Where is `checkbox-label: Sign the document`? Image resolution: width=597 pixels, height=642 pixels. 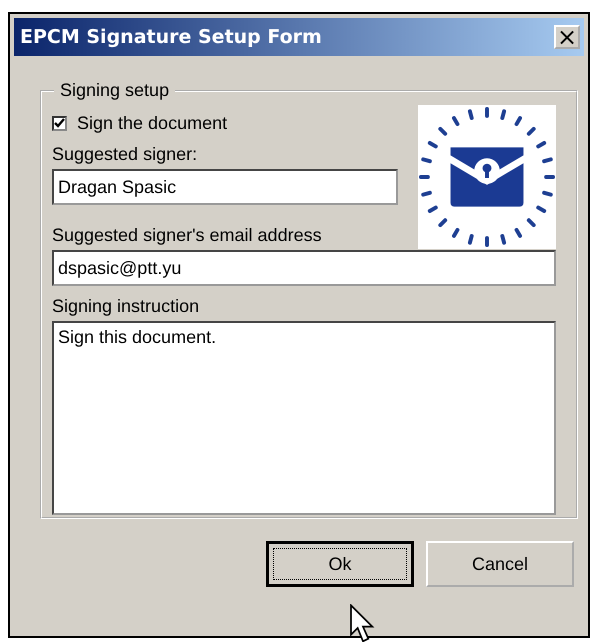
checkbox-label: Sign the document is located at coordinates (152, 123).